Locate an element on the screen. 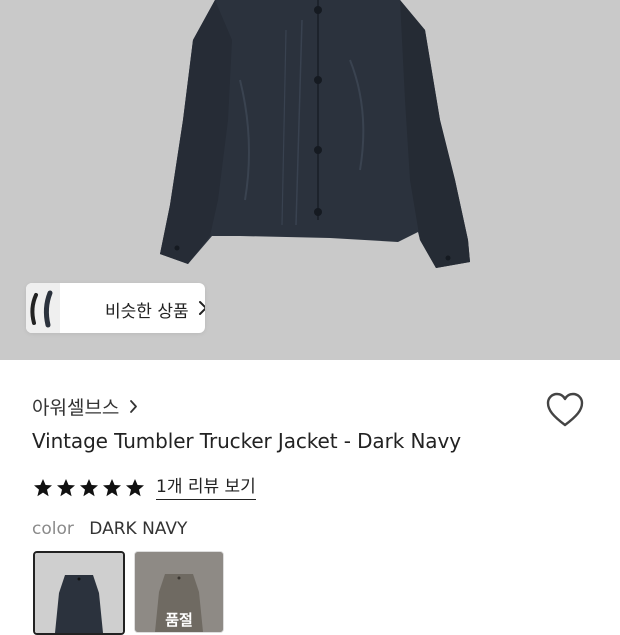 The height and width of the screenshot is (635, 620). swatch-jacket-image is located at coordinates (79, 593).